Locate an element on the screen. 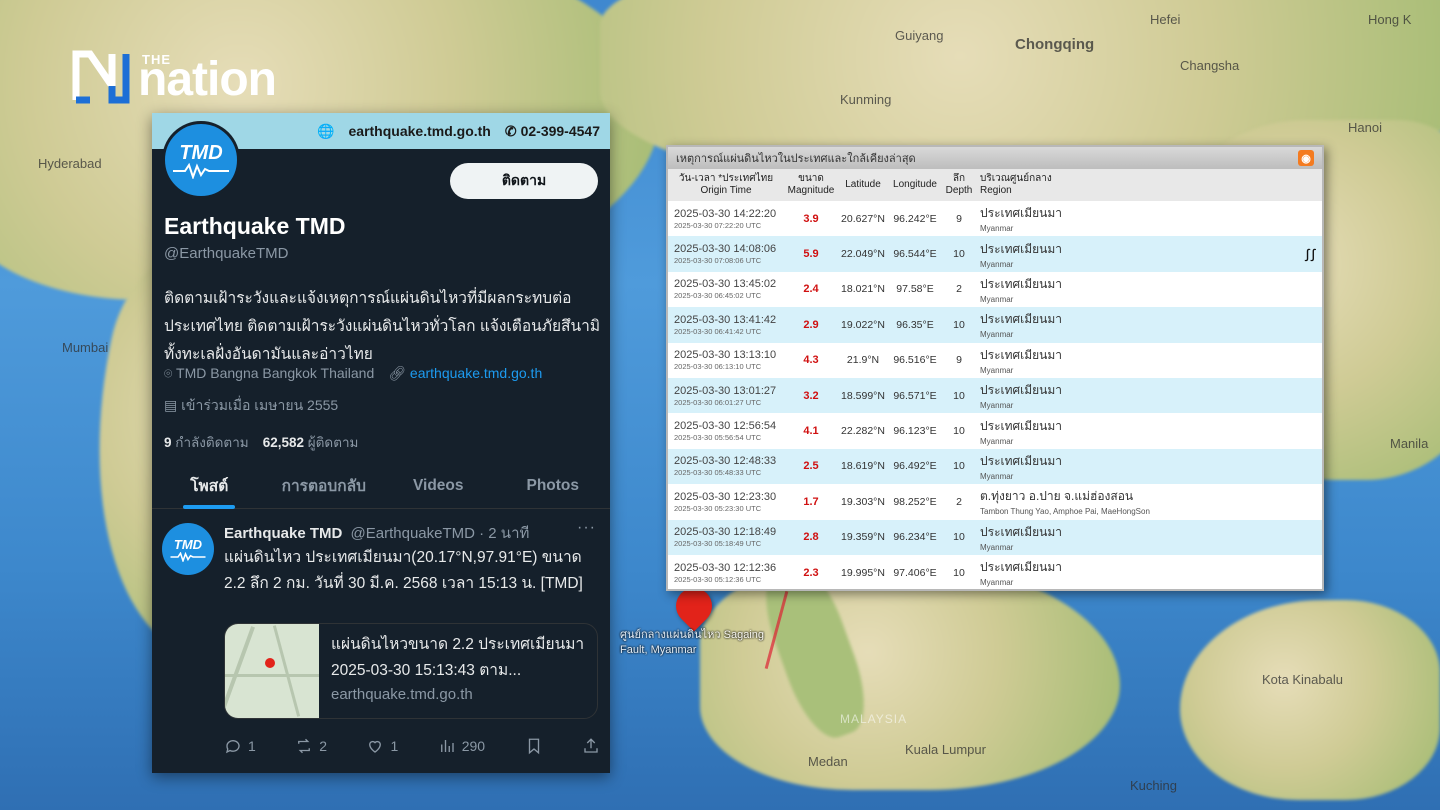  cell-longitude: 96.544°E is located at coordinates (915, 253).